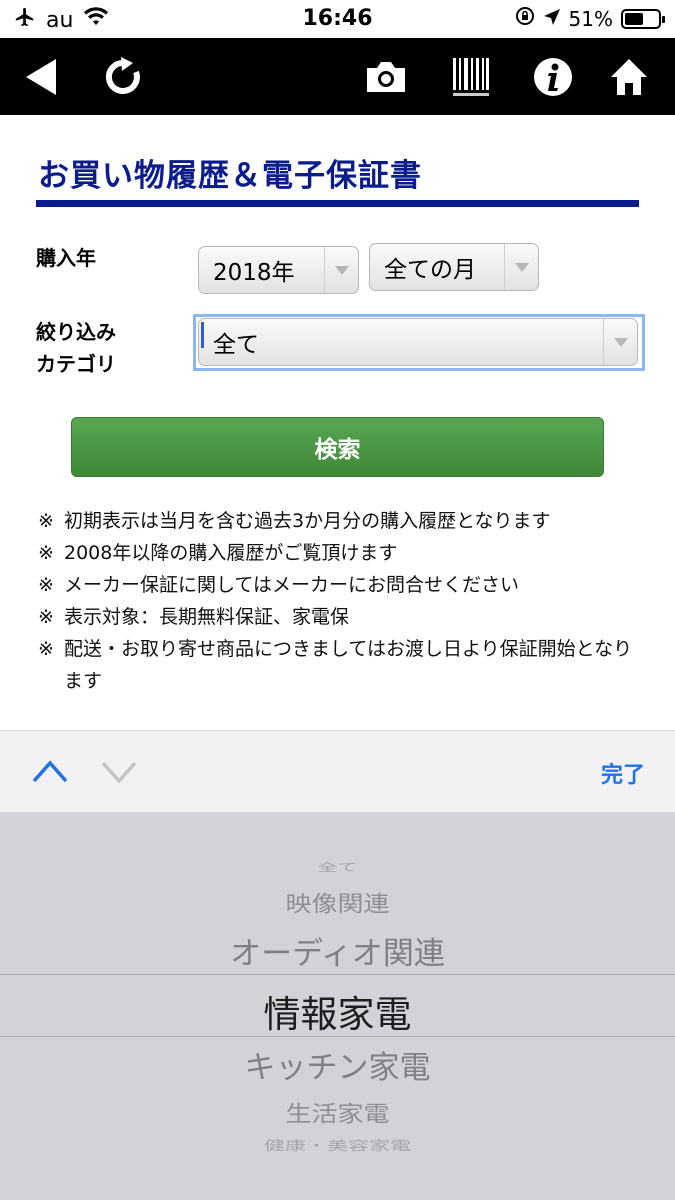 Image resolution: width=675 pixels, height=1200 pixels. Describe the element at coordinates (337, 203) in the screenshot. I see `title-underline` at that location.